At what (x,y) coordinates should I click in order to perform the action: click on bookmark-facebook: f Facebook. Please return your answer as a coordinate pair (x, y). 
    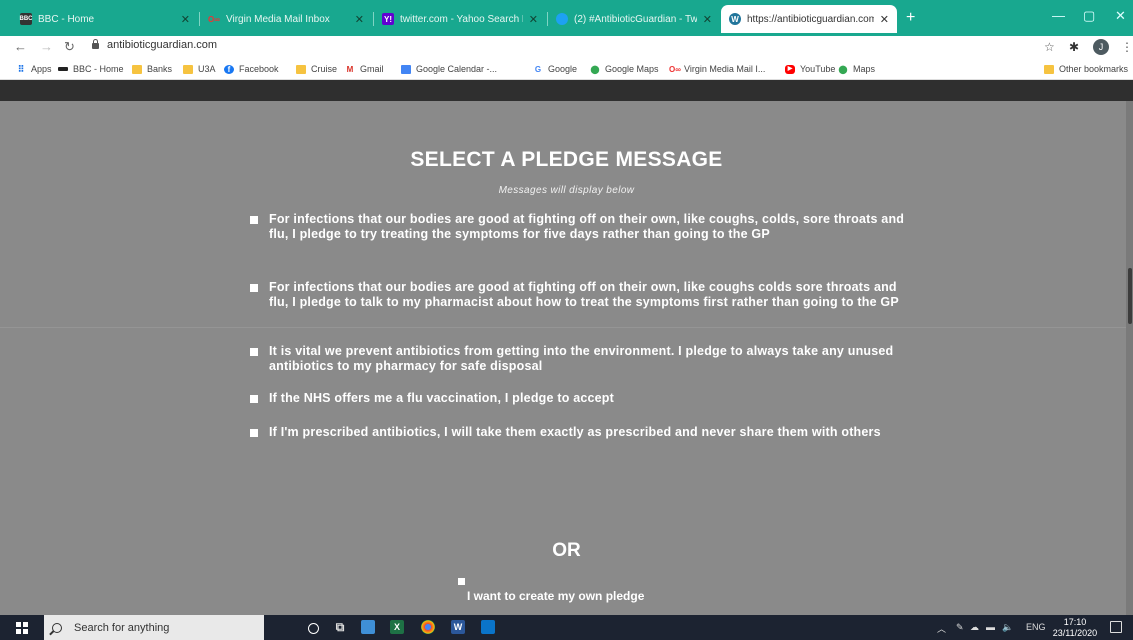
    Looking at the image, I should click on (251, 69).